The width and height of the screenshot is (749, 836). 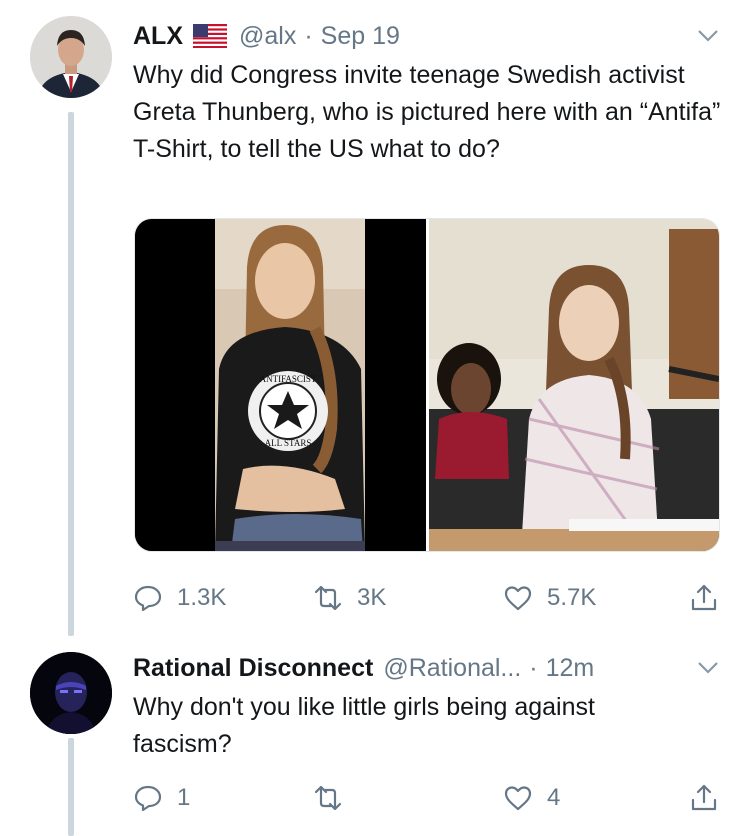 I want to click on avatar-alx, so click(x=71, y=57).